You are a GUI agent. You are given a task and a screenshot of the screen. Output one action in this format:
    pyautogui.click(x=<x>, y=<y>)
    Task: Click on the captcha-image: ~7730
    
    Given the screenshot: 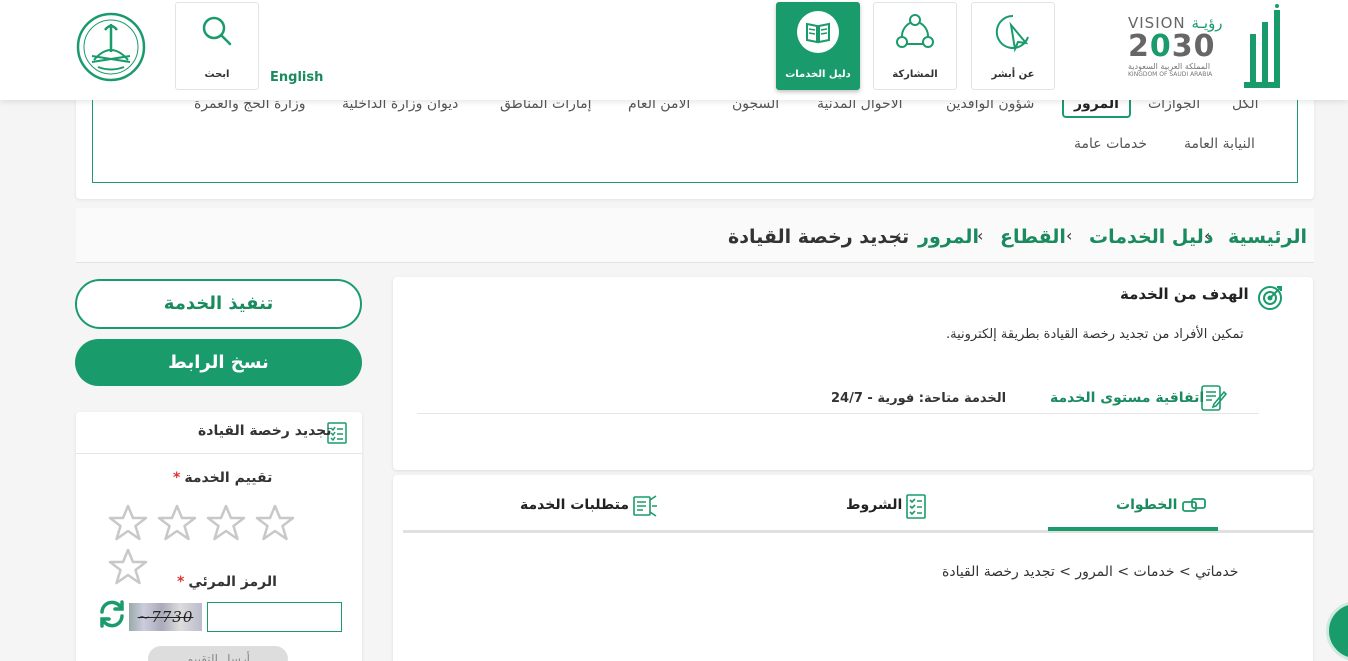 What is the action you would take?
    pyautogui.click(x=165, y=617)
    